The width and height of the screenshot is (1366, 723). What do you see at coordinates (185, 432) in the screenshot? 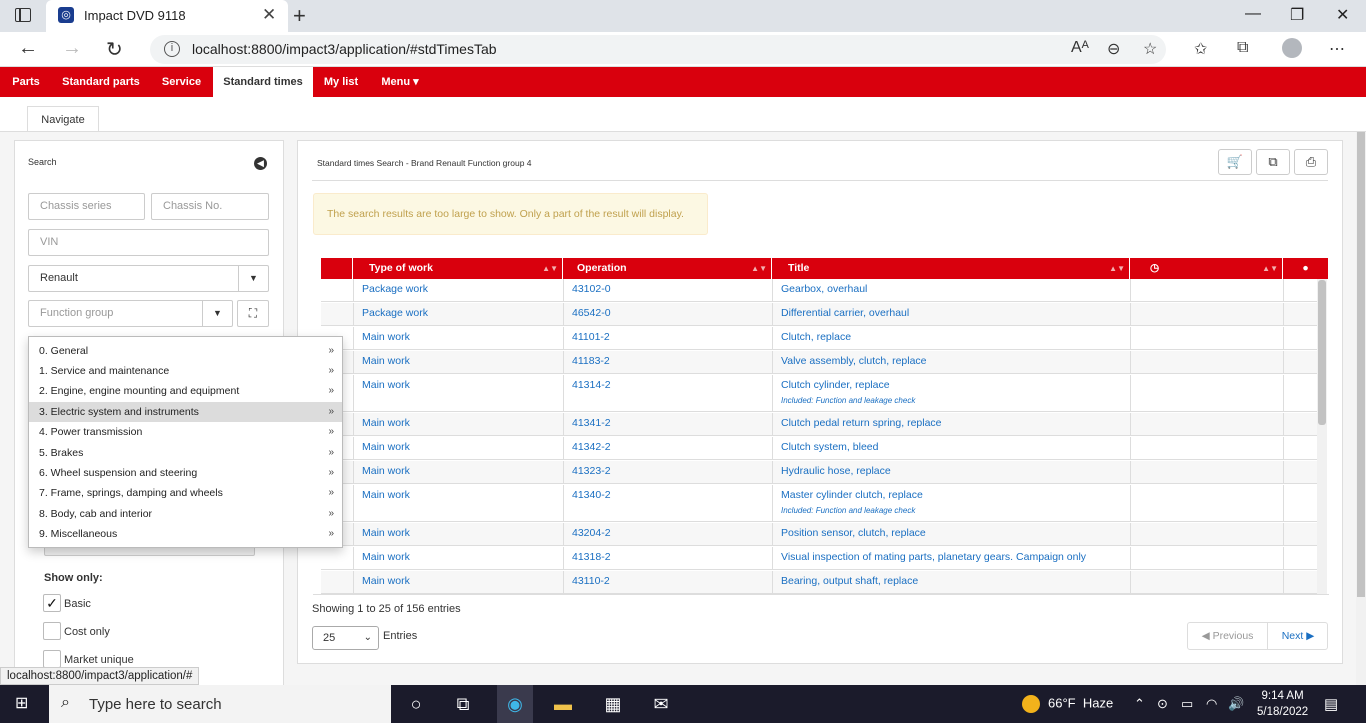
I see `dropdown-item: 4. Power transmission »` at bounding box center [185, 432].